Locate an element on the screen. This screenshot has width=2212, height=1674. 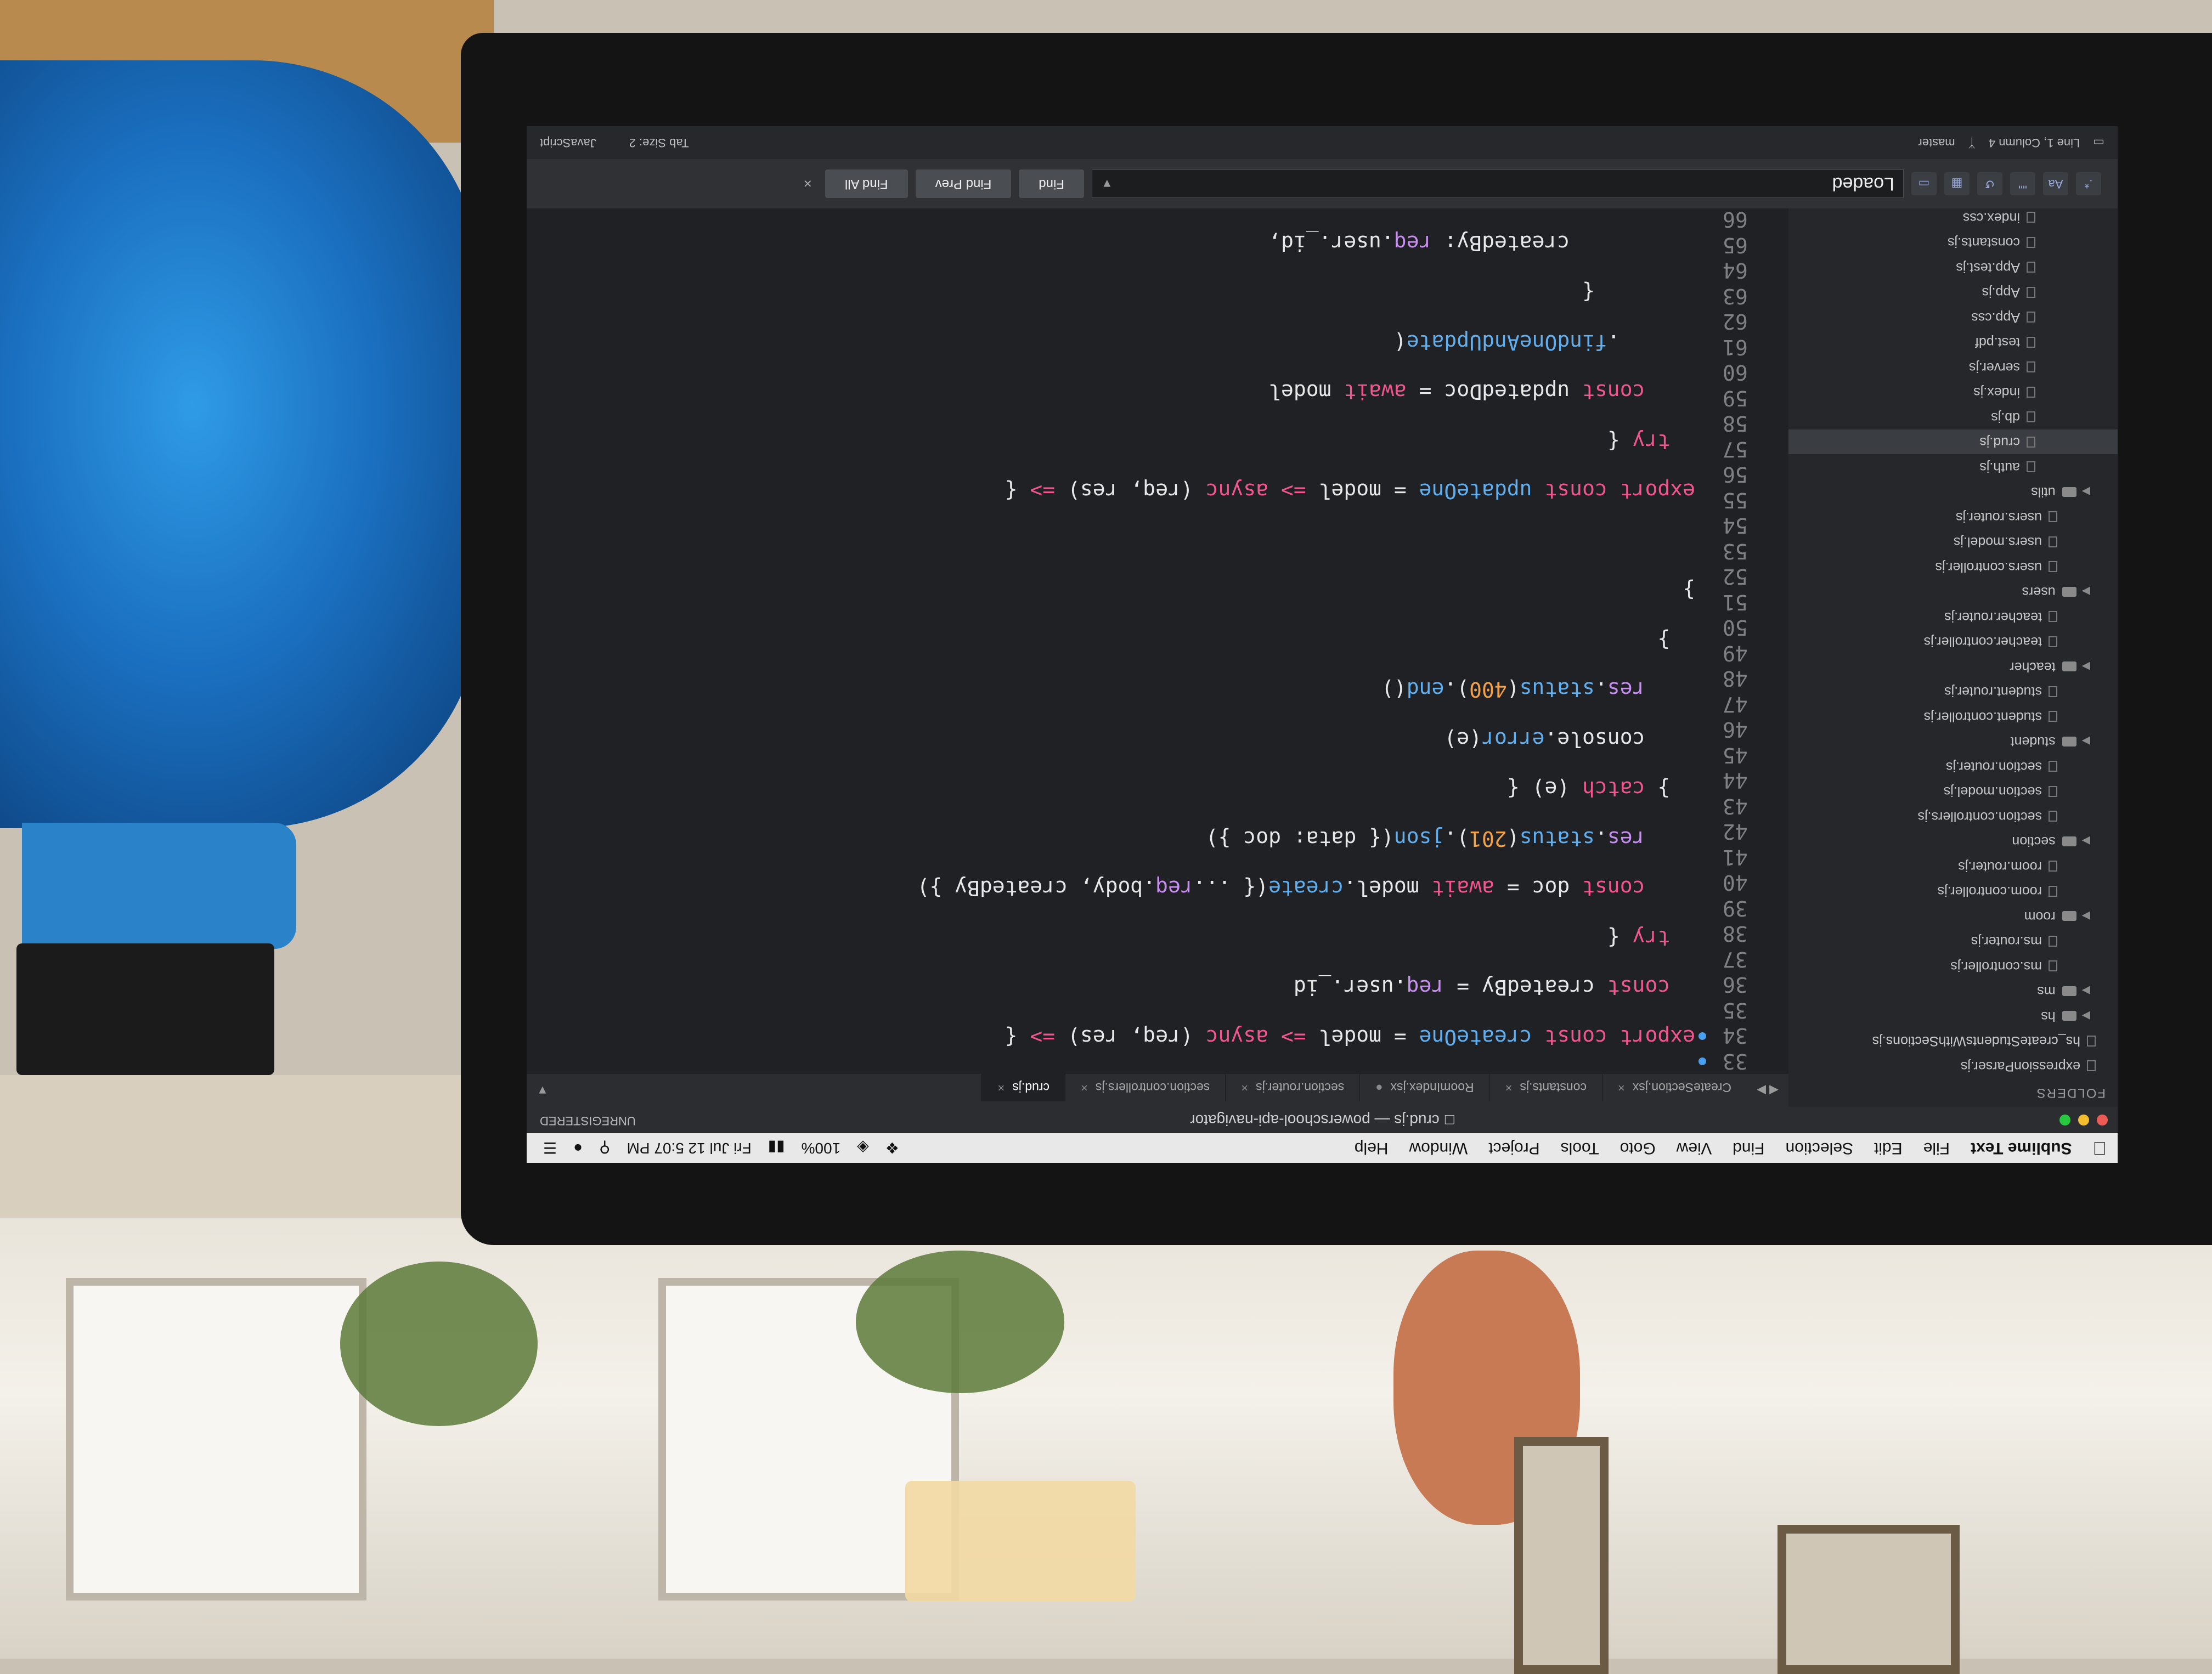
sidebar-file: crud.js is located at coordinates (1953, 442).